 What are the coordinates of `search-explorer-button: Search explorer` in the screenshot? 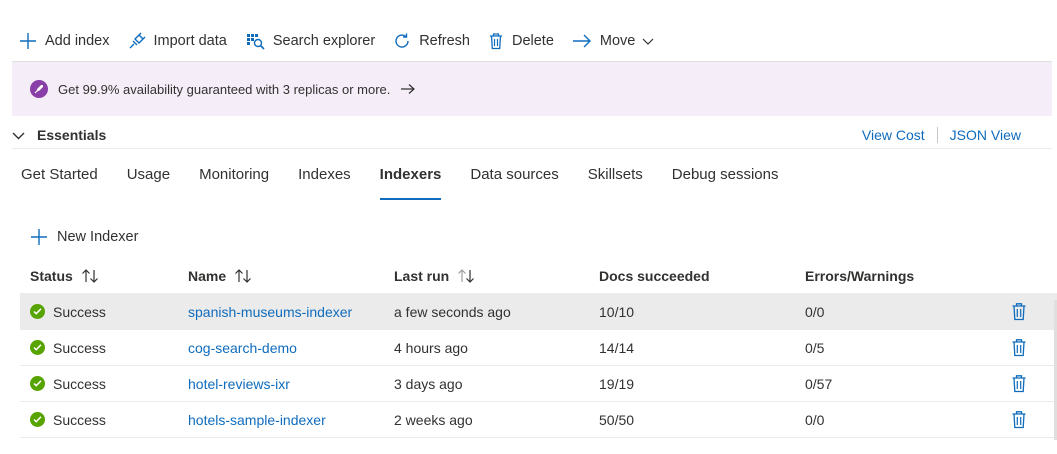 It's located at (310, 41).